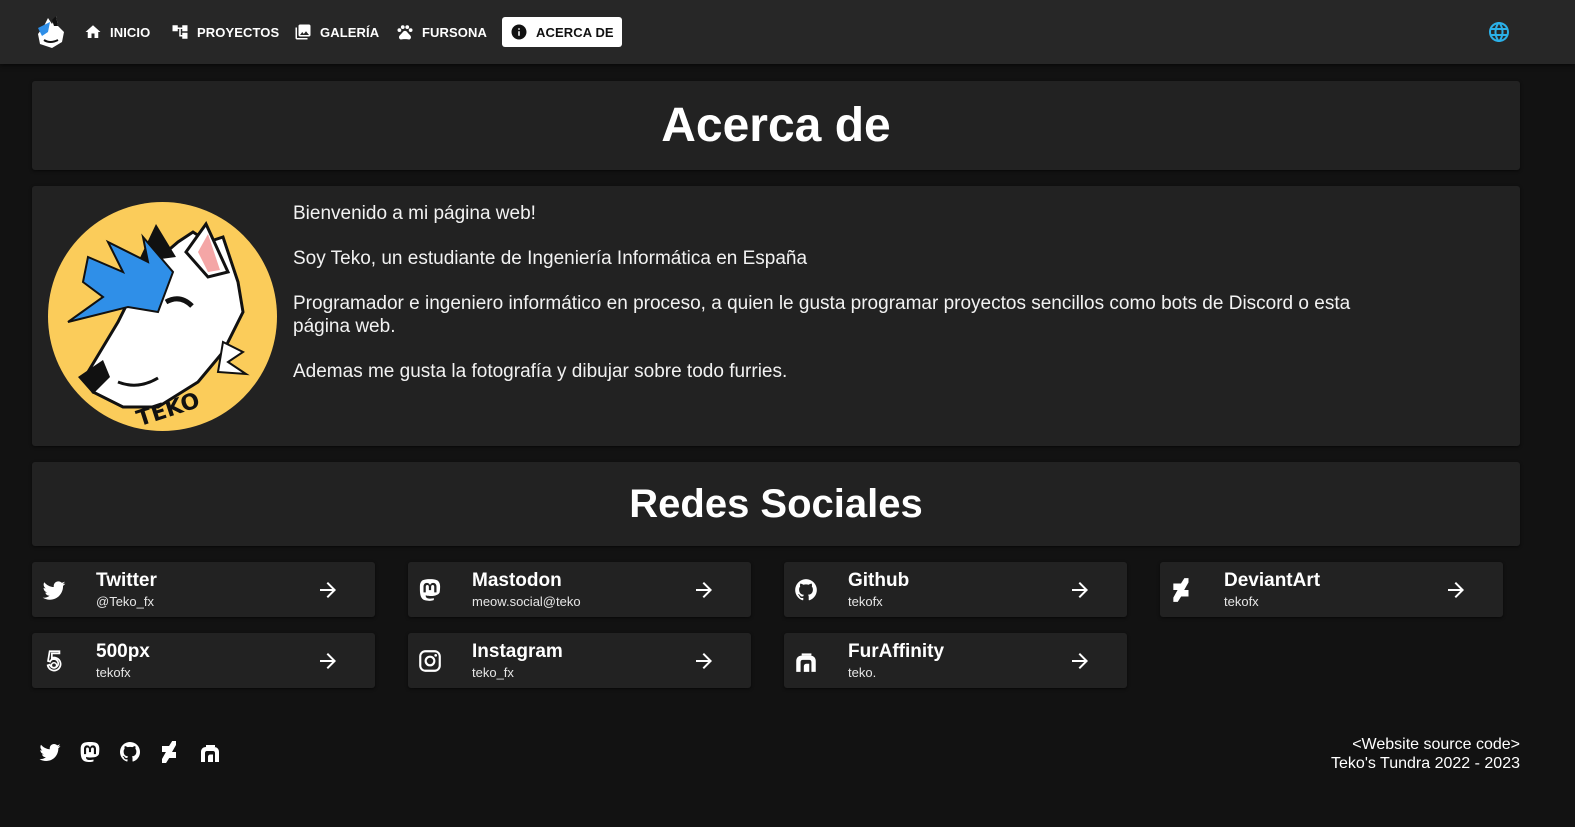 Image resolution: width=1575 pixels, height=827 pixels. Describe the element at coordinates (454, 32) in the screenshot. I see `nav-fursona-label: FURSONA` at that location.